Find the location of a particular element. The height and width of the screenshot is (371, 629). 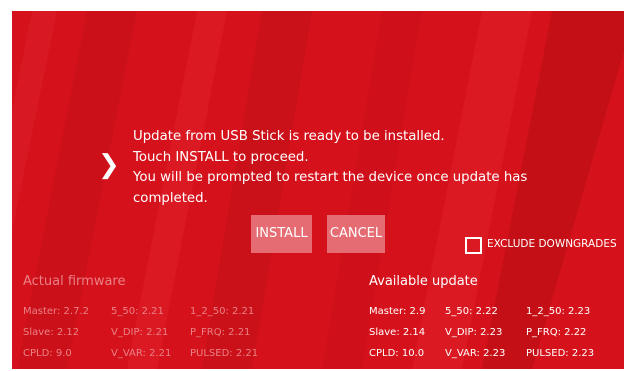

available-v-var-version: V_VAR: 2.23 is located at coordinates (475, 353).